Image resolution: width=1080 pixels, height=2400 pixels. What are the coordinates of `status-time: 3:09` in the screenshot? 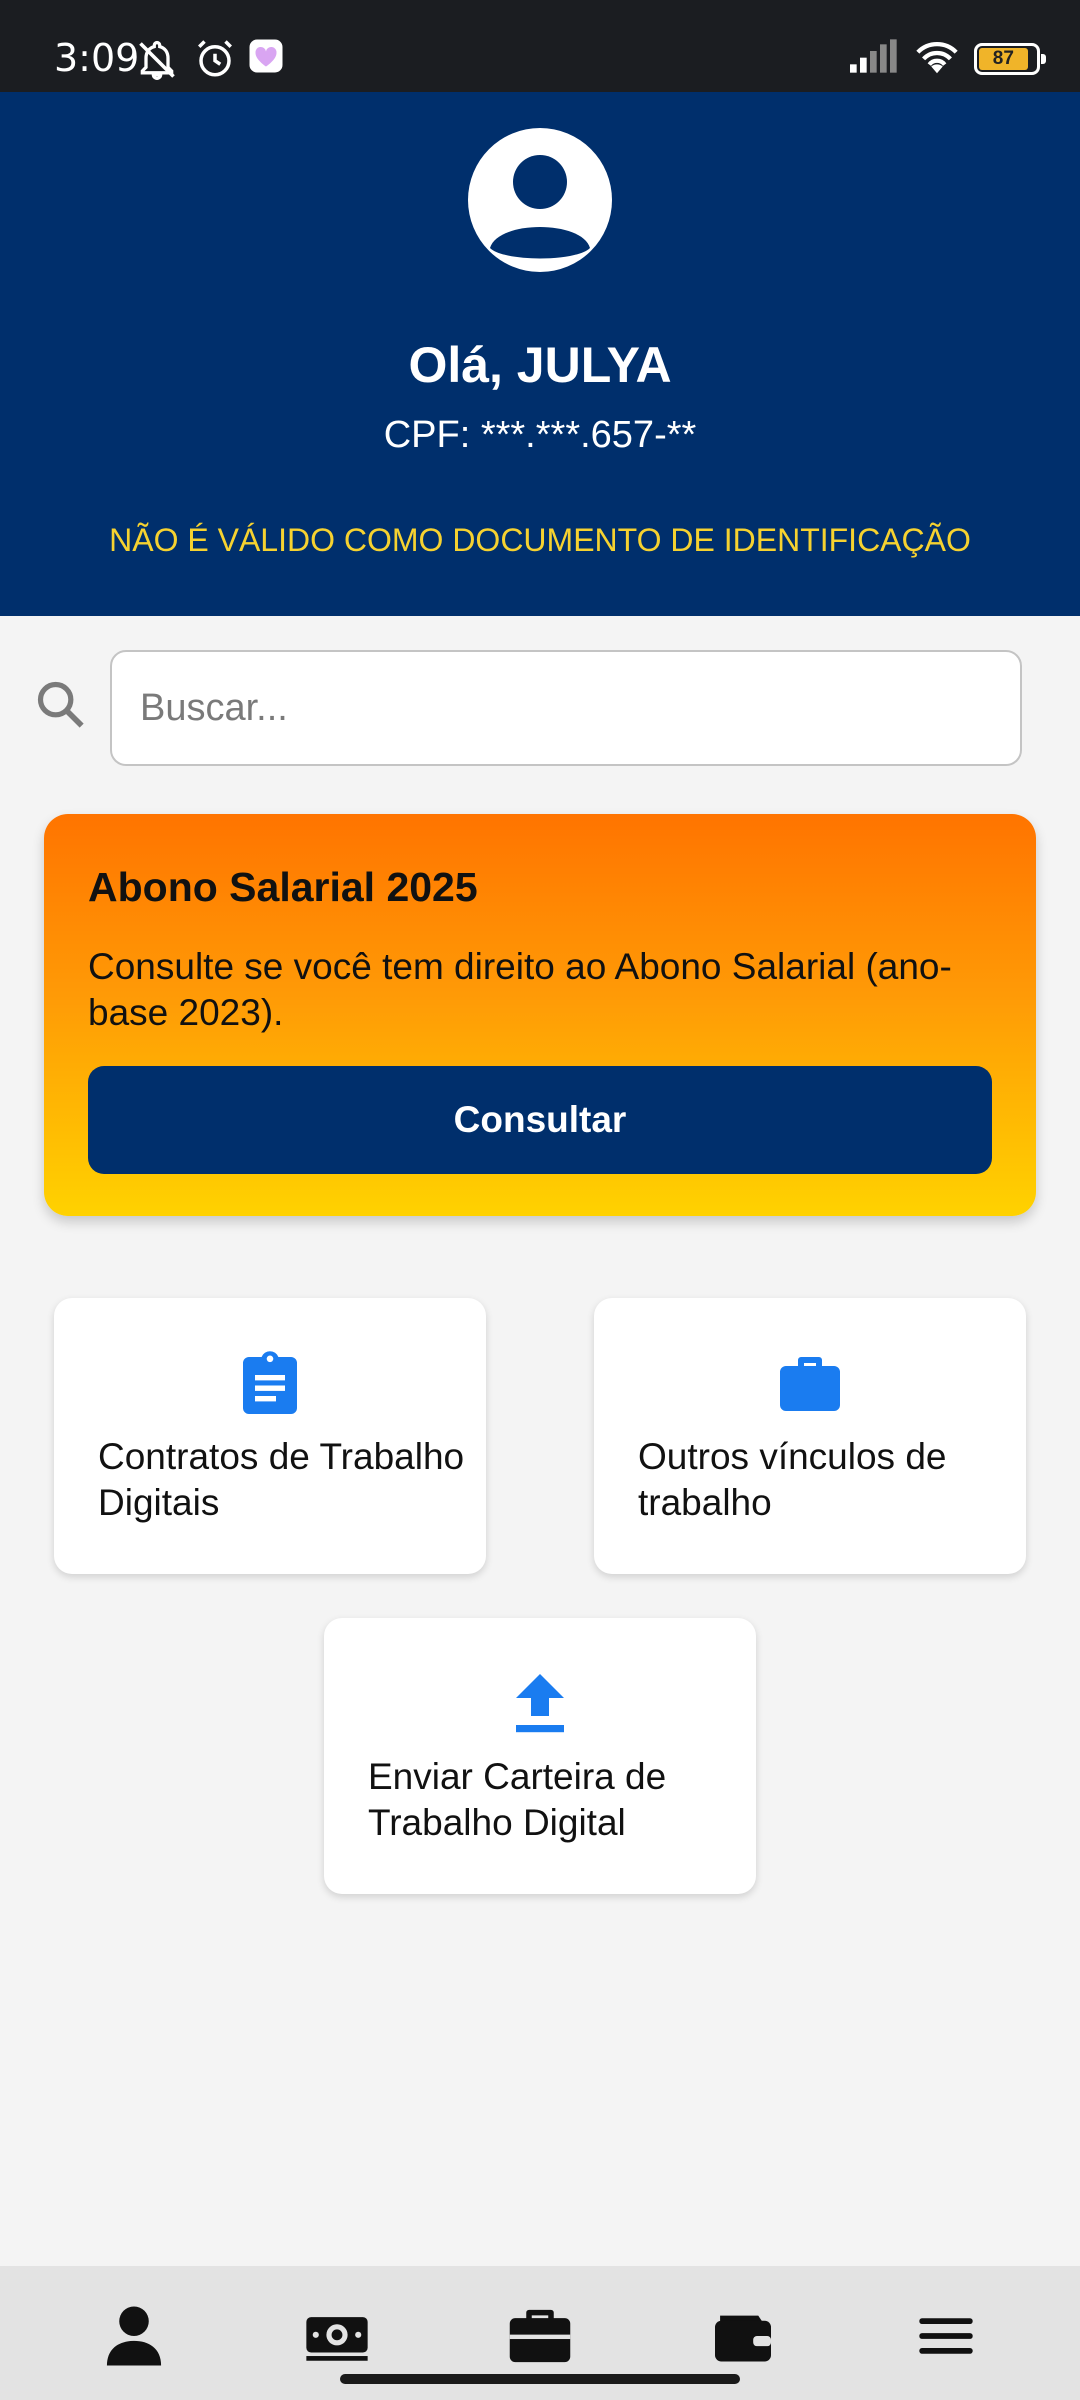 It's located at (97, 58).